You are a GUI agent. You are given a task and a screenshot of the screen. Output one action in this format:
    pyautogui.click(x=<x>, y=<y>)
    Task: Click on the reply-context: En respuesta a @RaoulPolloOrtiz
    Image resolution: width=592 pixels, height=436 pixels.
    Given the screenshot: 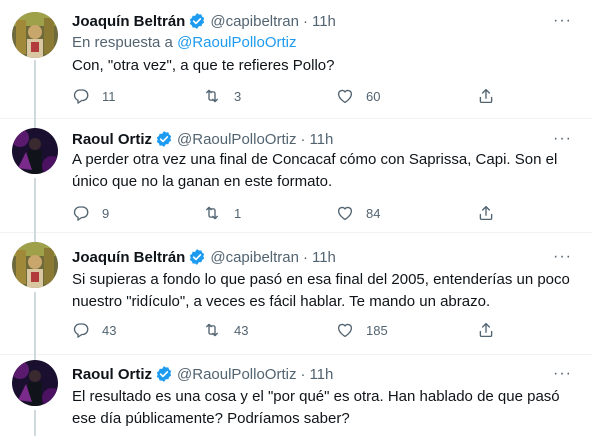 What is the action you would take?
    pyautogui.click(x=184, y=42)
    